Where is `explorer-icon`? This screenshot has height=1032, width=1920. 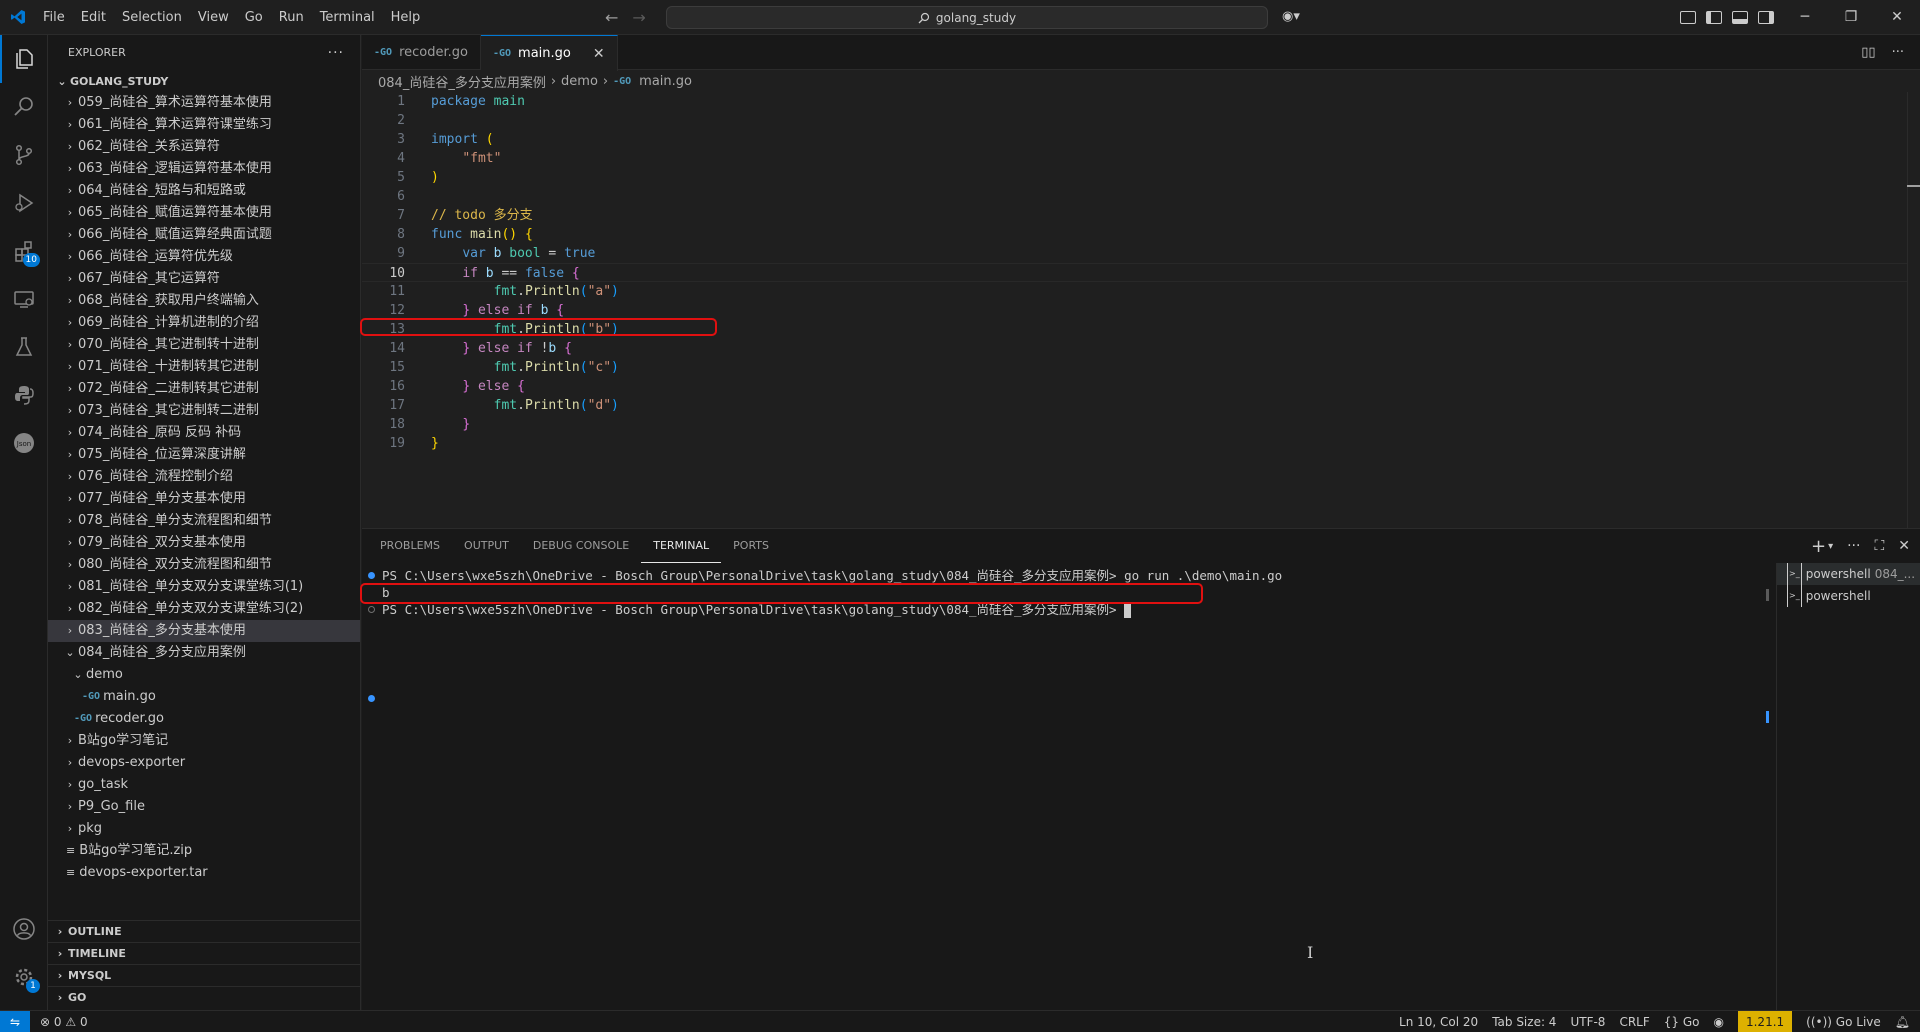 explorer-icon is located at coordinates (24, 59).